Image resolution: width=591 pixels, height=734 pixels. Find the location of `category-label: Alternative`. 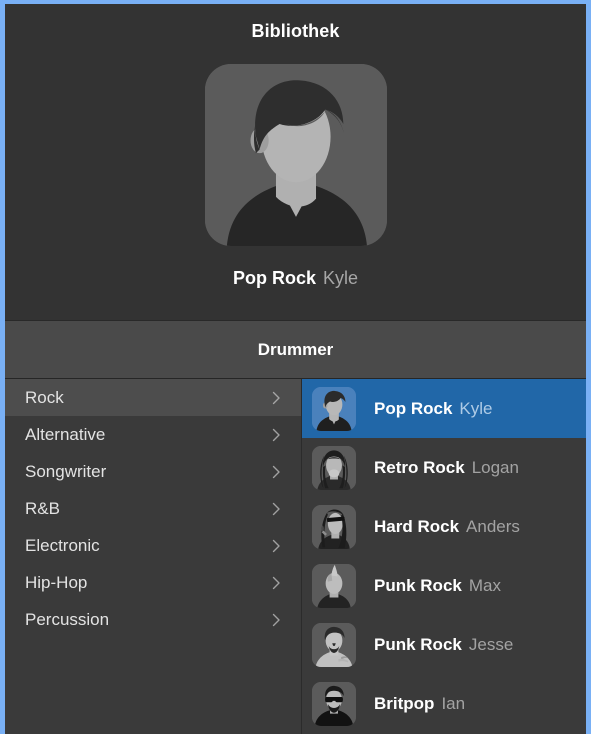

category-label: Alternative is located at coordinates (65, 434).